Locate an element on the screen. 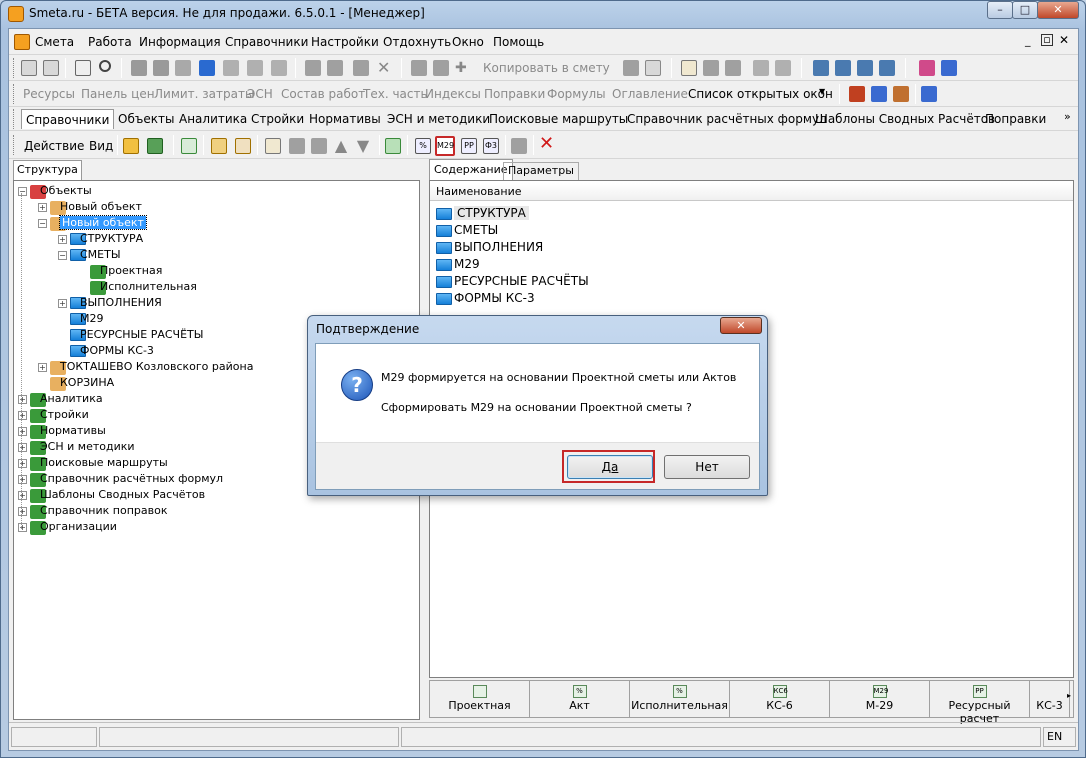  delete-icon: ✕ is located at coordinates (385, 68).